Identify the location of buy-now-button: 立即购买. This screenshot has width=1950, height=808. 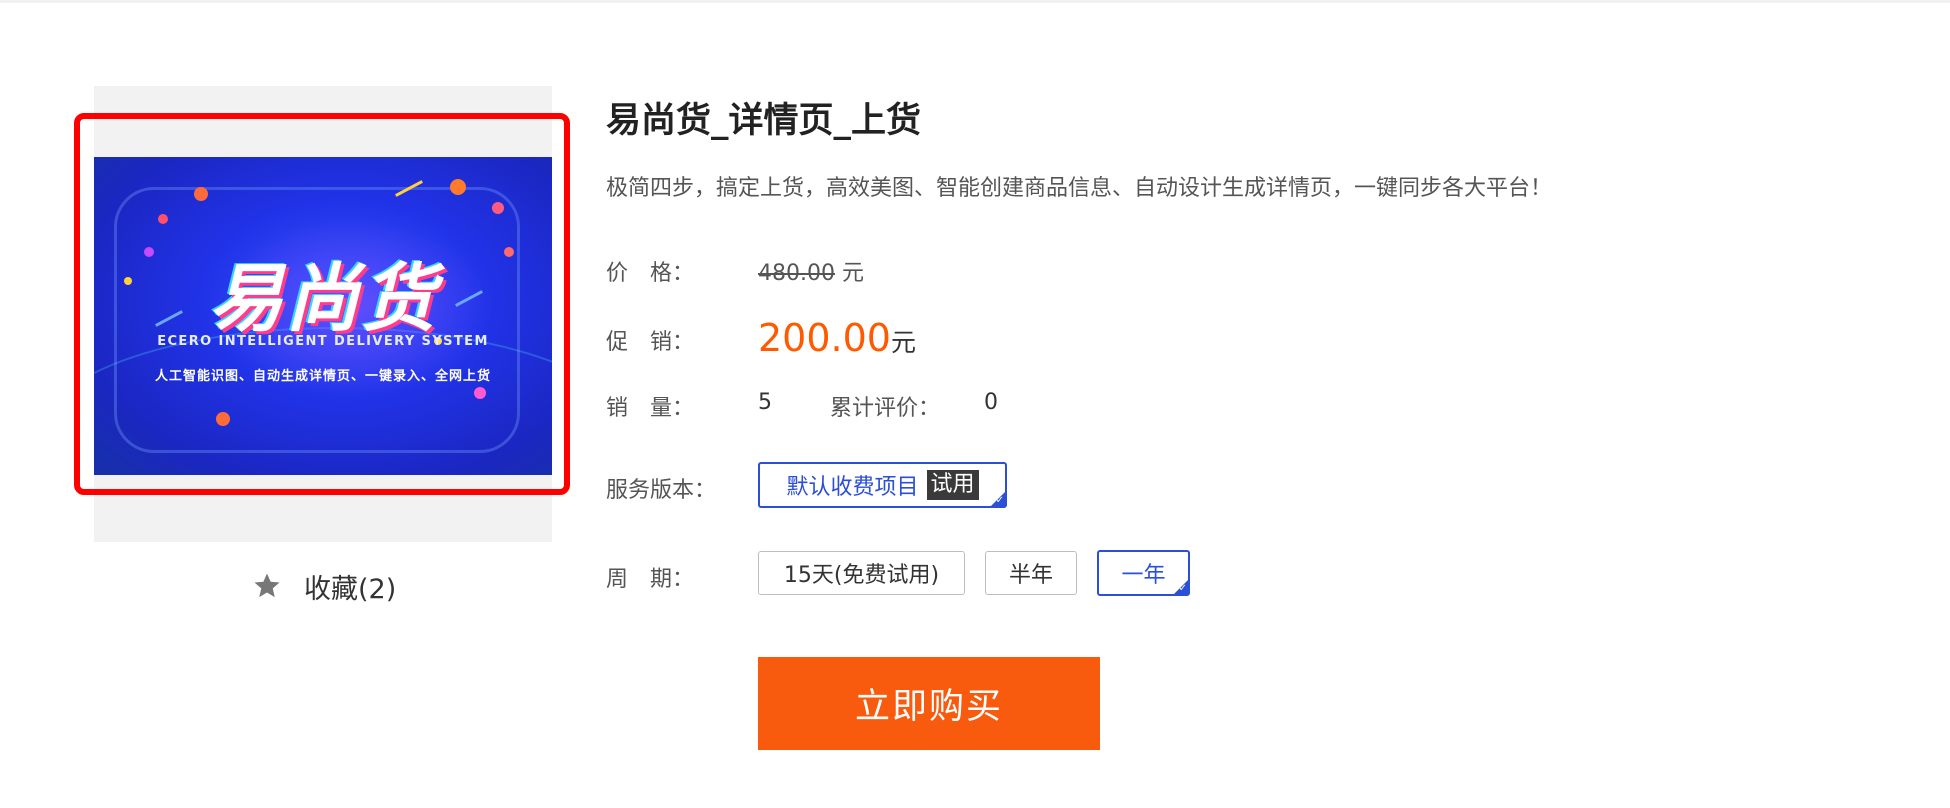
(929, 703).